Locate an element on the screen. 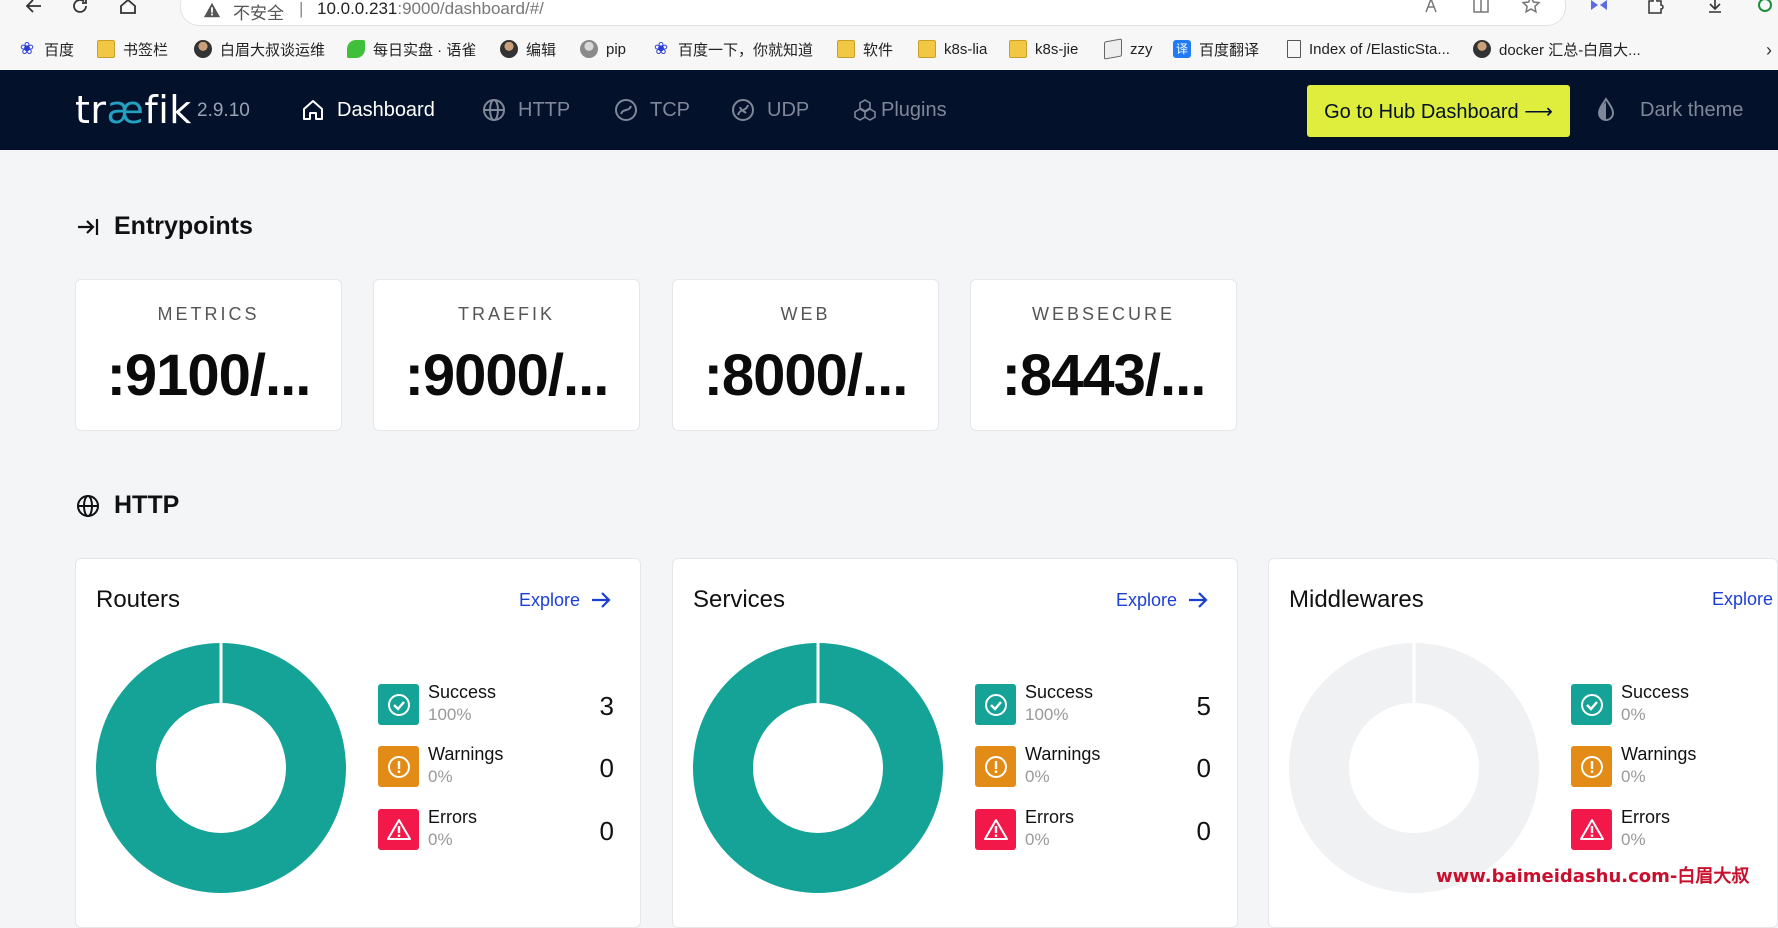  extensions-button is located at coordinates (1655, 8).